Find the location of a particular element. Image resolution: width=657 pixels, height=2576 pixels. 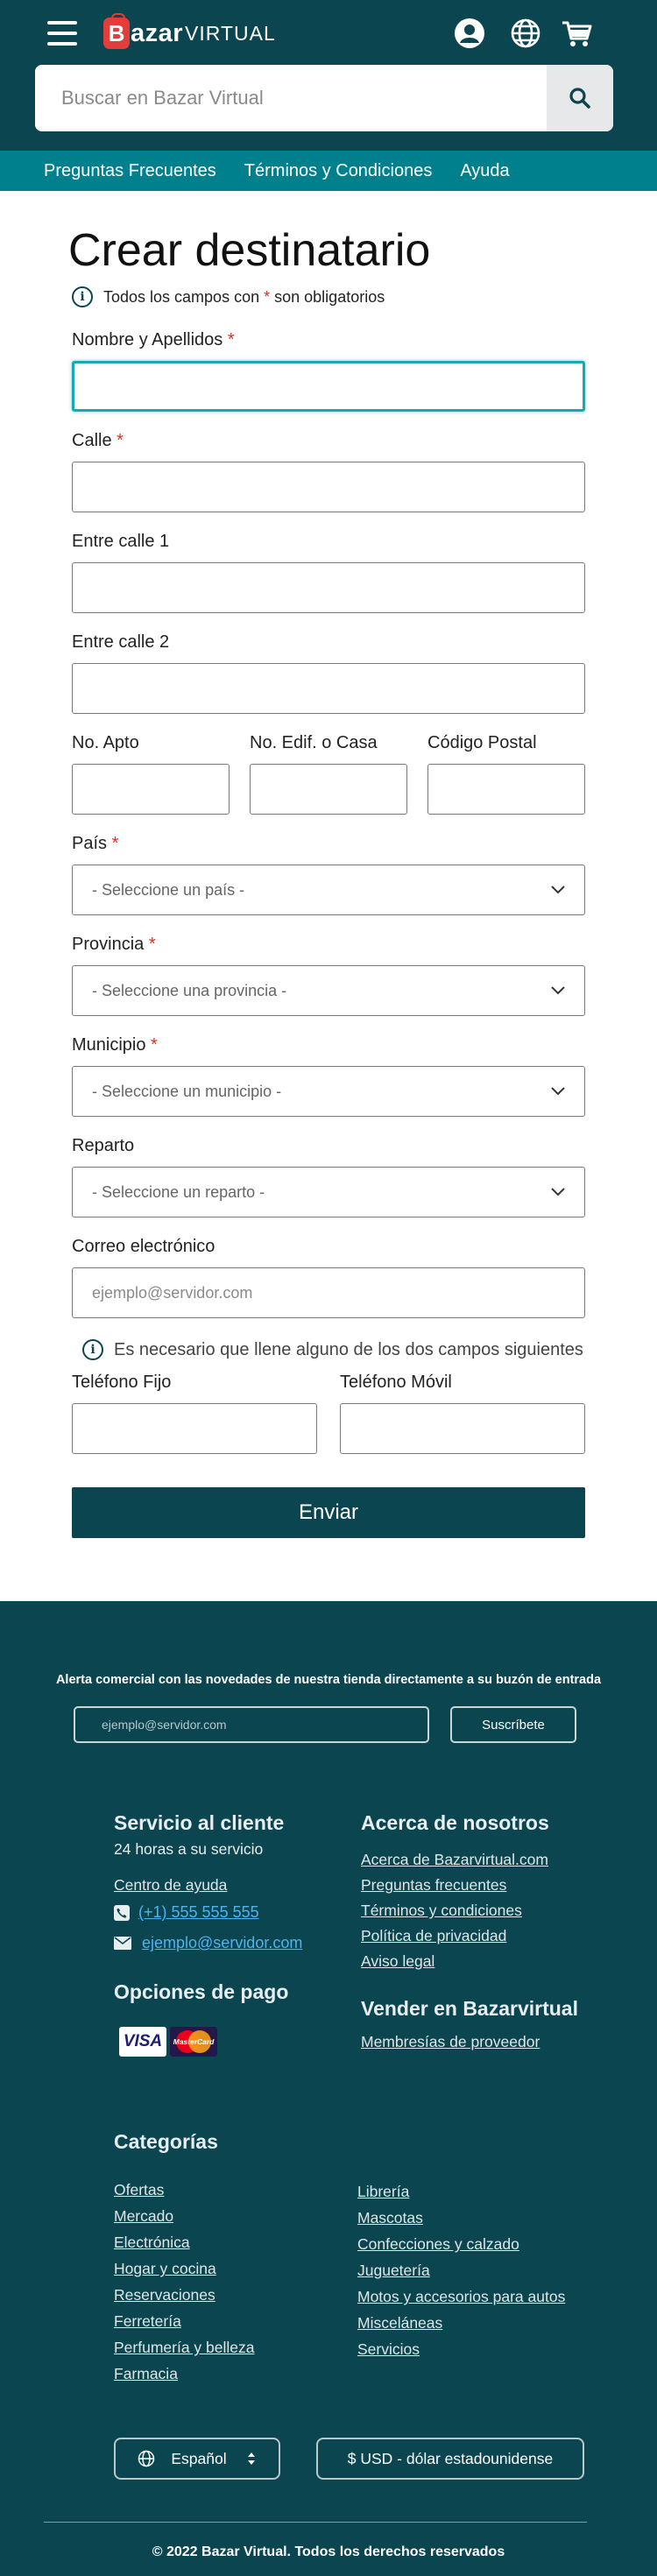

mobile-input is located at coordinates (462, 1429).